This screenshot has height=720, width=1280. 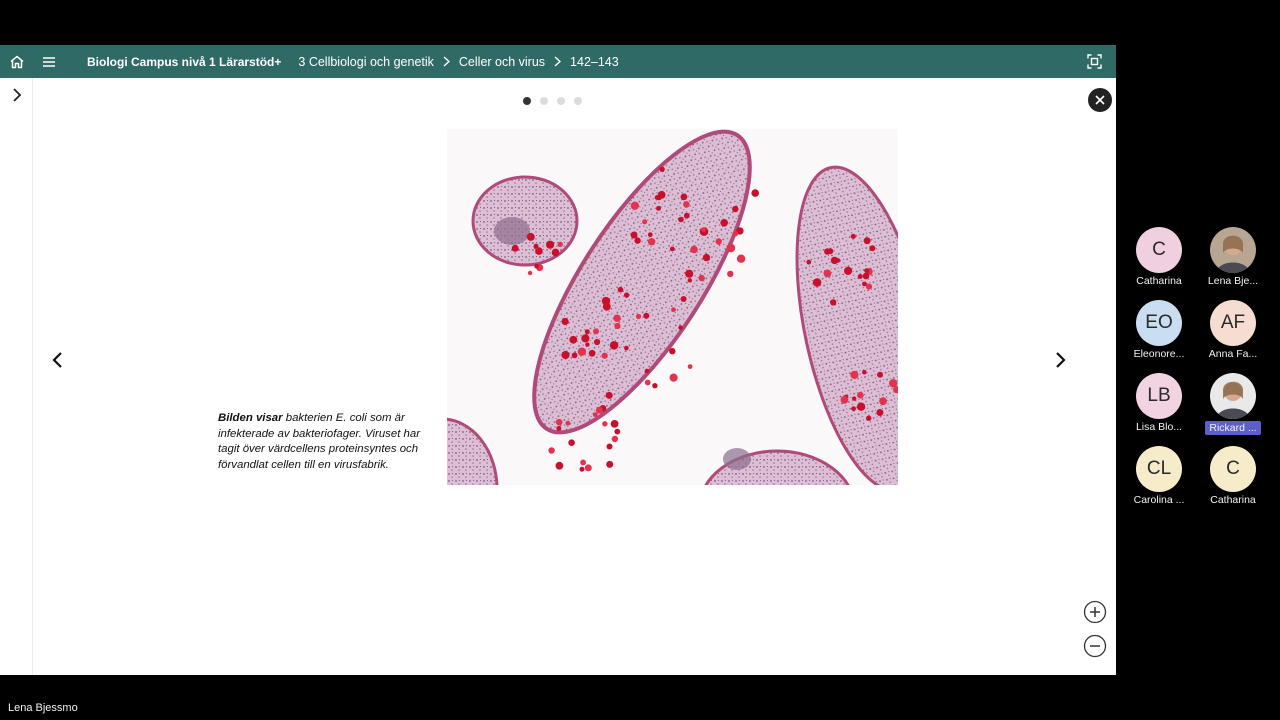 I want to click on zoom-in-icon, so click(x=1095, y=612).